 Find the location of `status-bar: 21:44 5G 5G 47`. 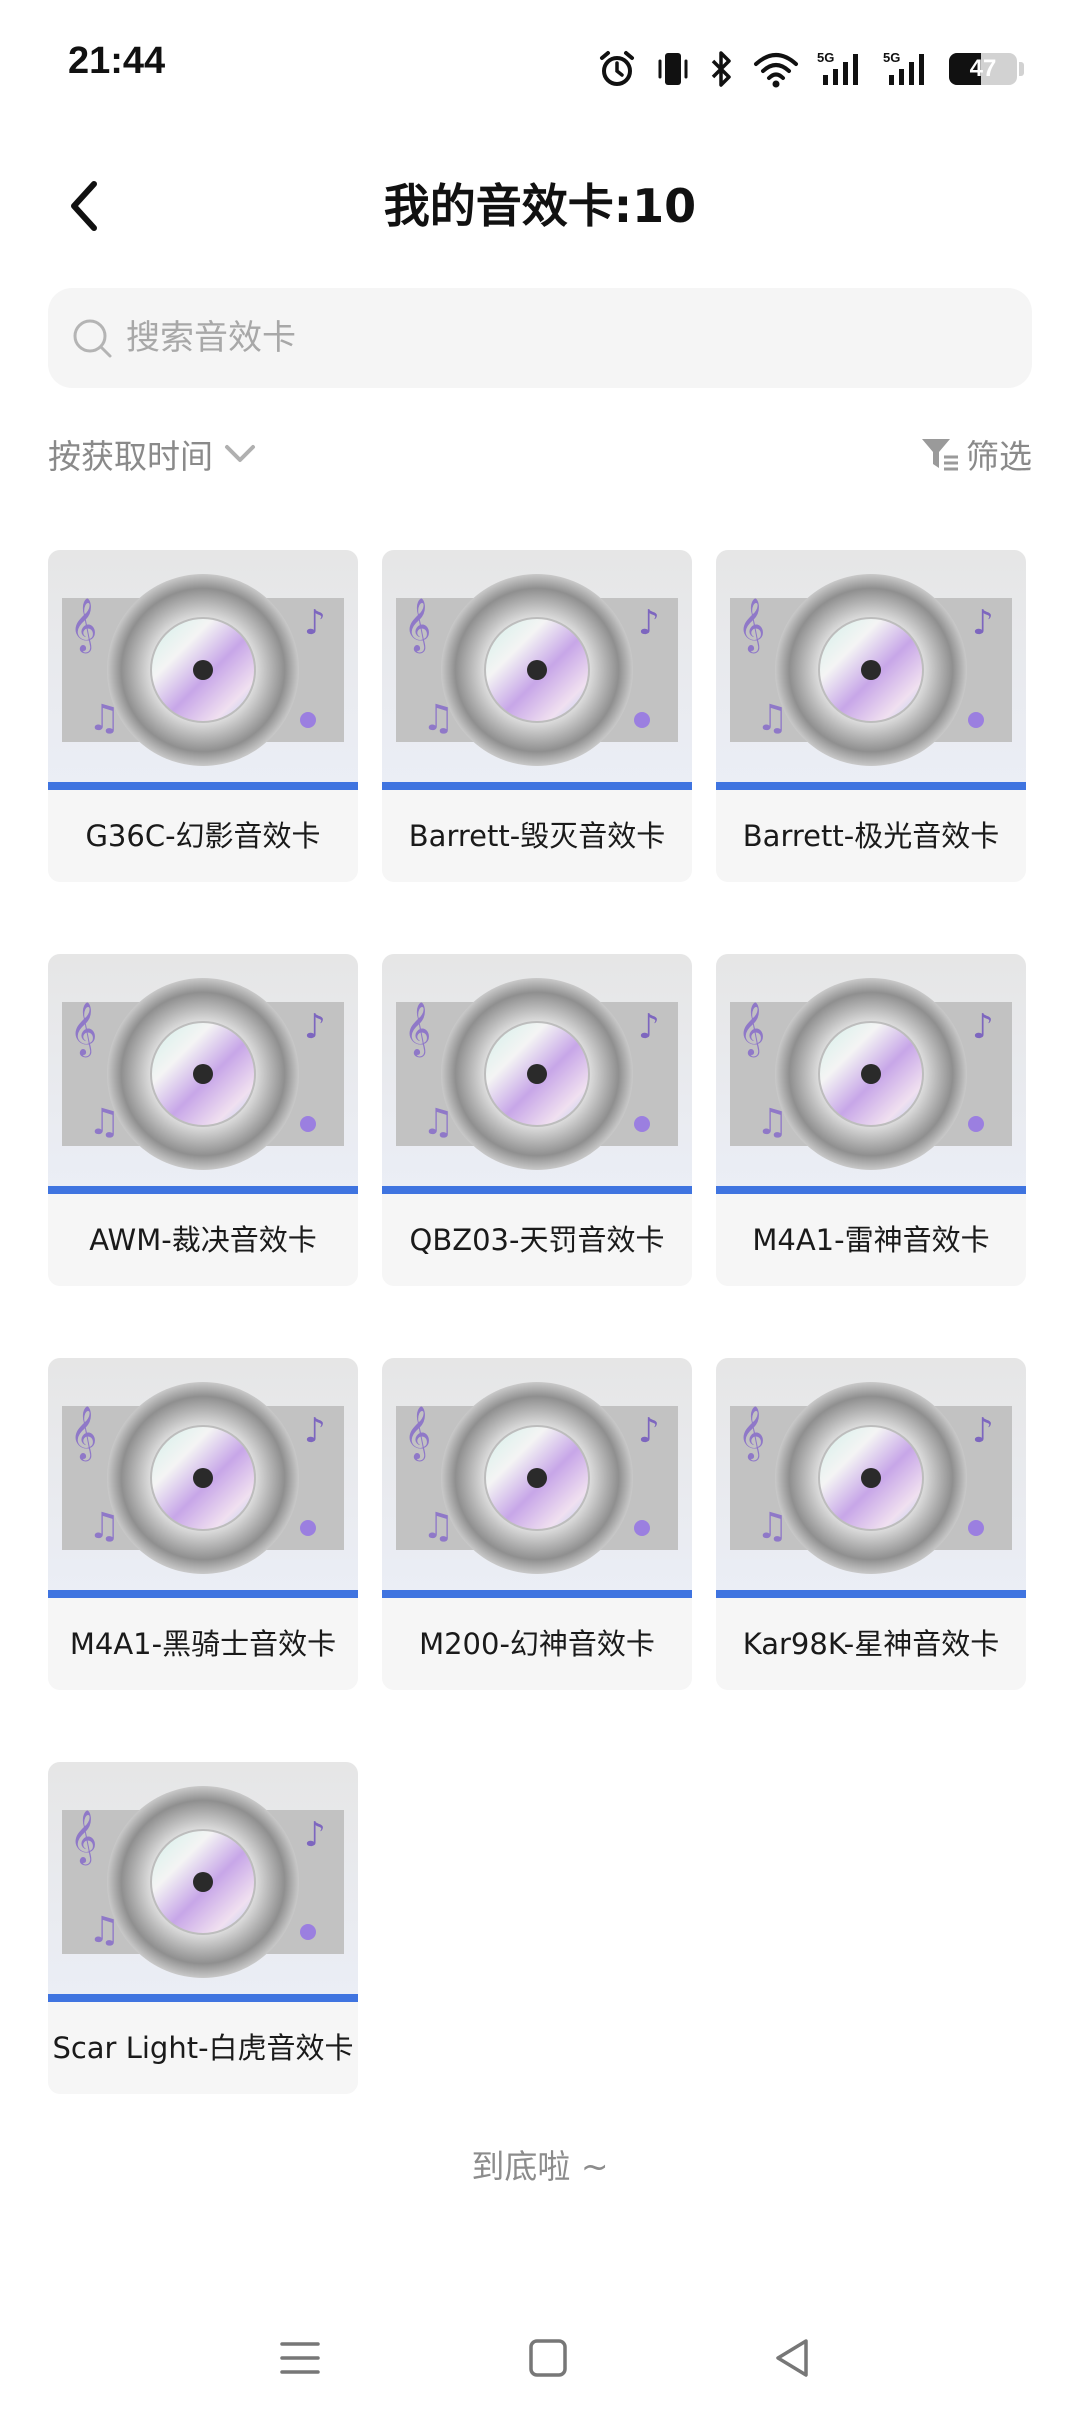

status-bar: 21:44 5G 5G 47 is located at coordinates (540, 65).